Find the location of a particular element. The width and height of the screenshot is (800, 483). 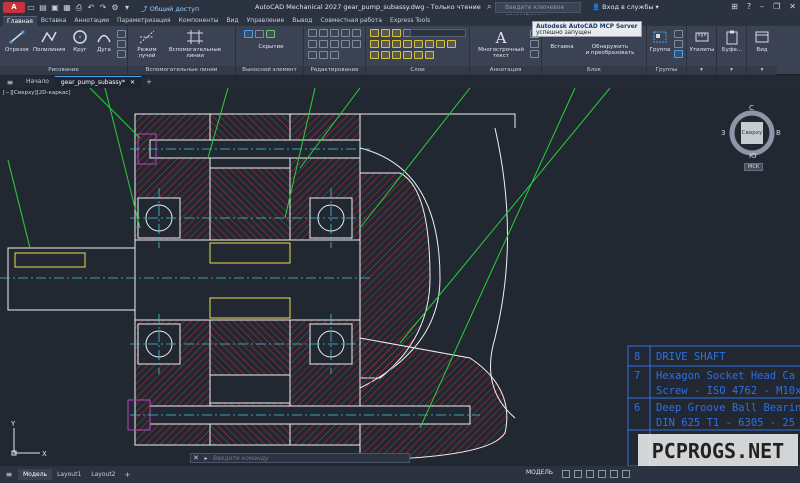

workspace-icon: ⚙ is located at coordinates (115, 7).